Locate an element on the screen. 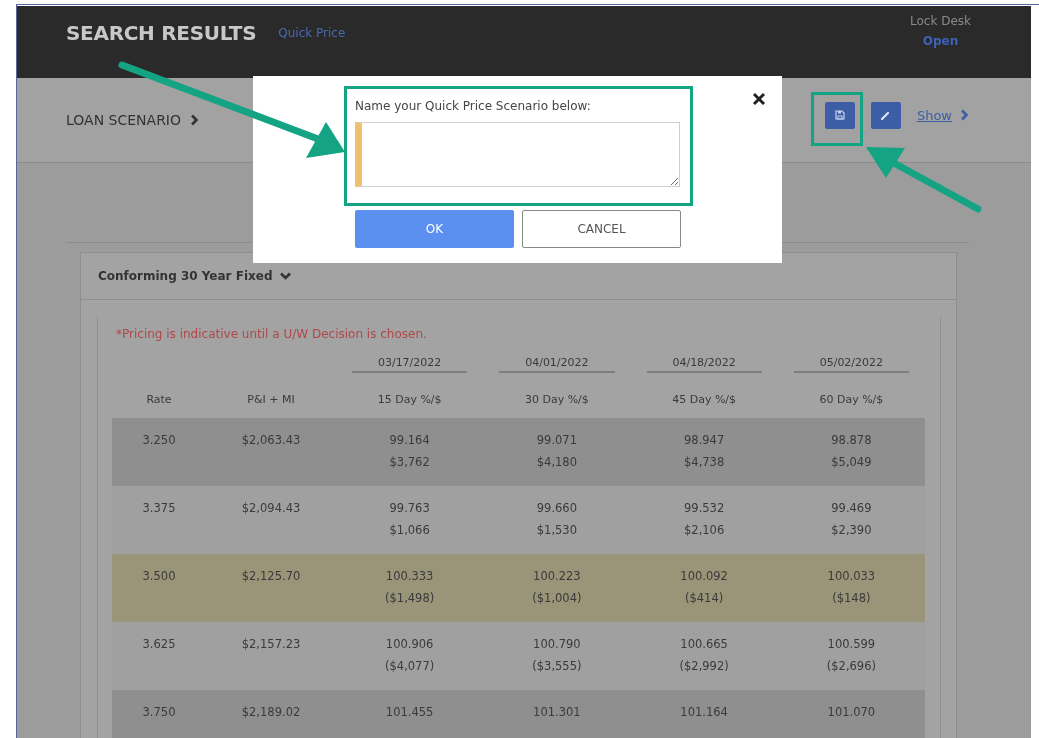 The width and height of the screenshot is (1039, 738). table-cell-text: $5,049 is located at coordinates (851, 462).